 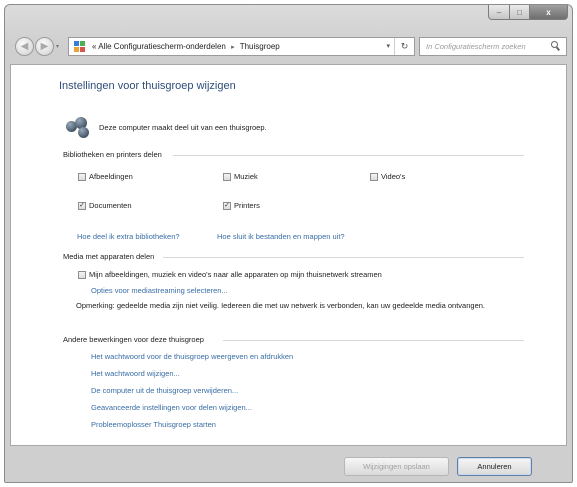 What do you see at coordinates (281, 236) in the screenshot?
I see `link-exclude-files: Hoe sluit ik bestanden en mappen uit?` at bounding box center [281, 236].